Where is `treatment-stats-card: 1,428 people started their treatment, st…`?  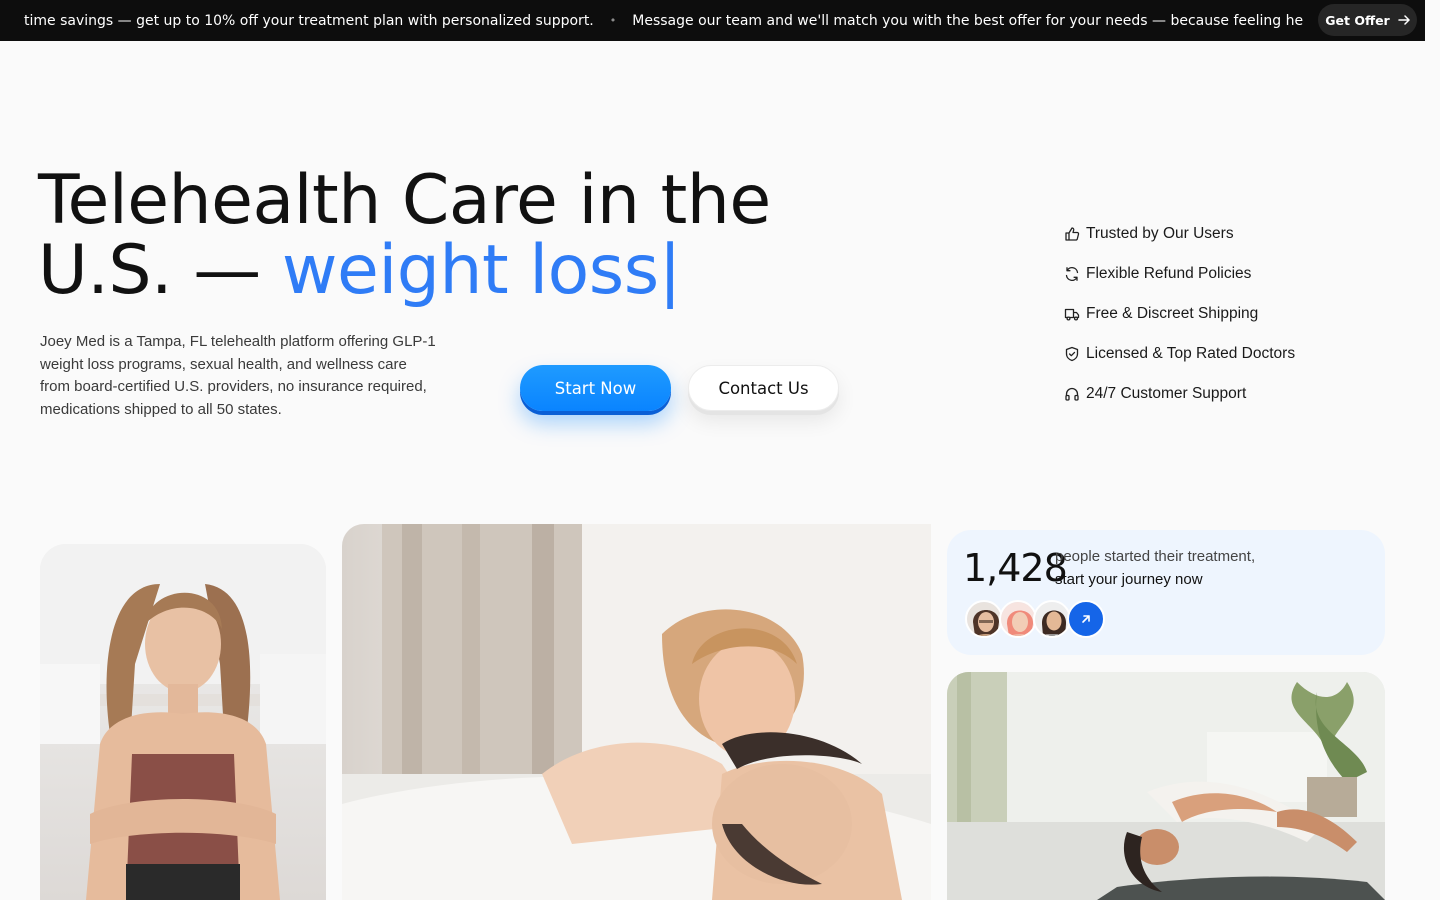 treatment-stats-card: 1,428 people started their treatment, st… is located at coordinates (1166, 592).